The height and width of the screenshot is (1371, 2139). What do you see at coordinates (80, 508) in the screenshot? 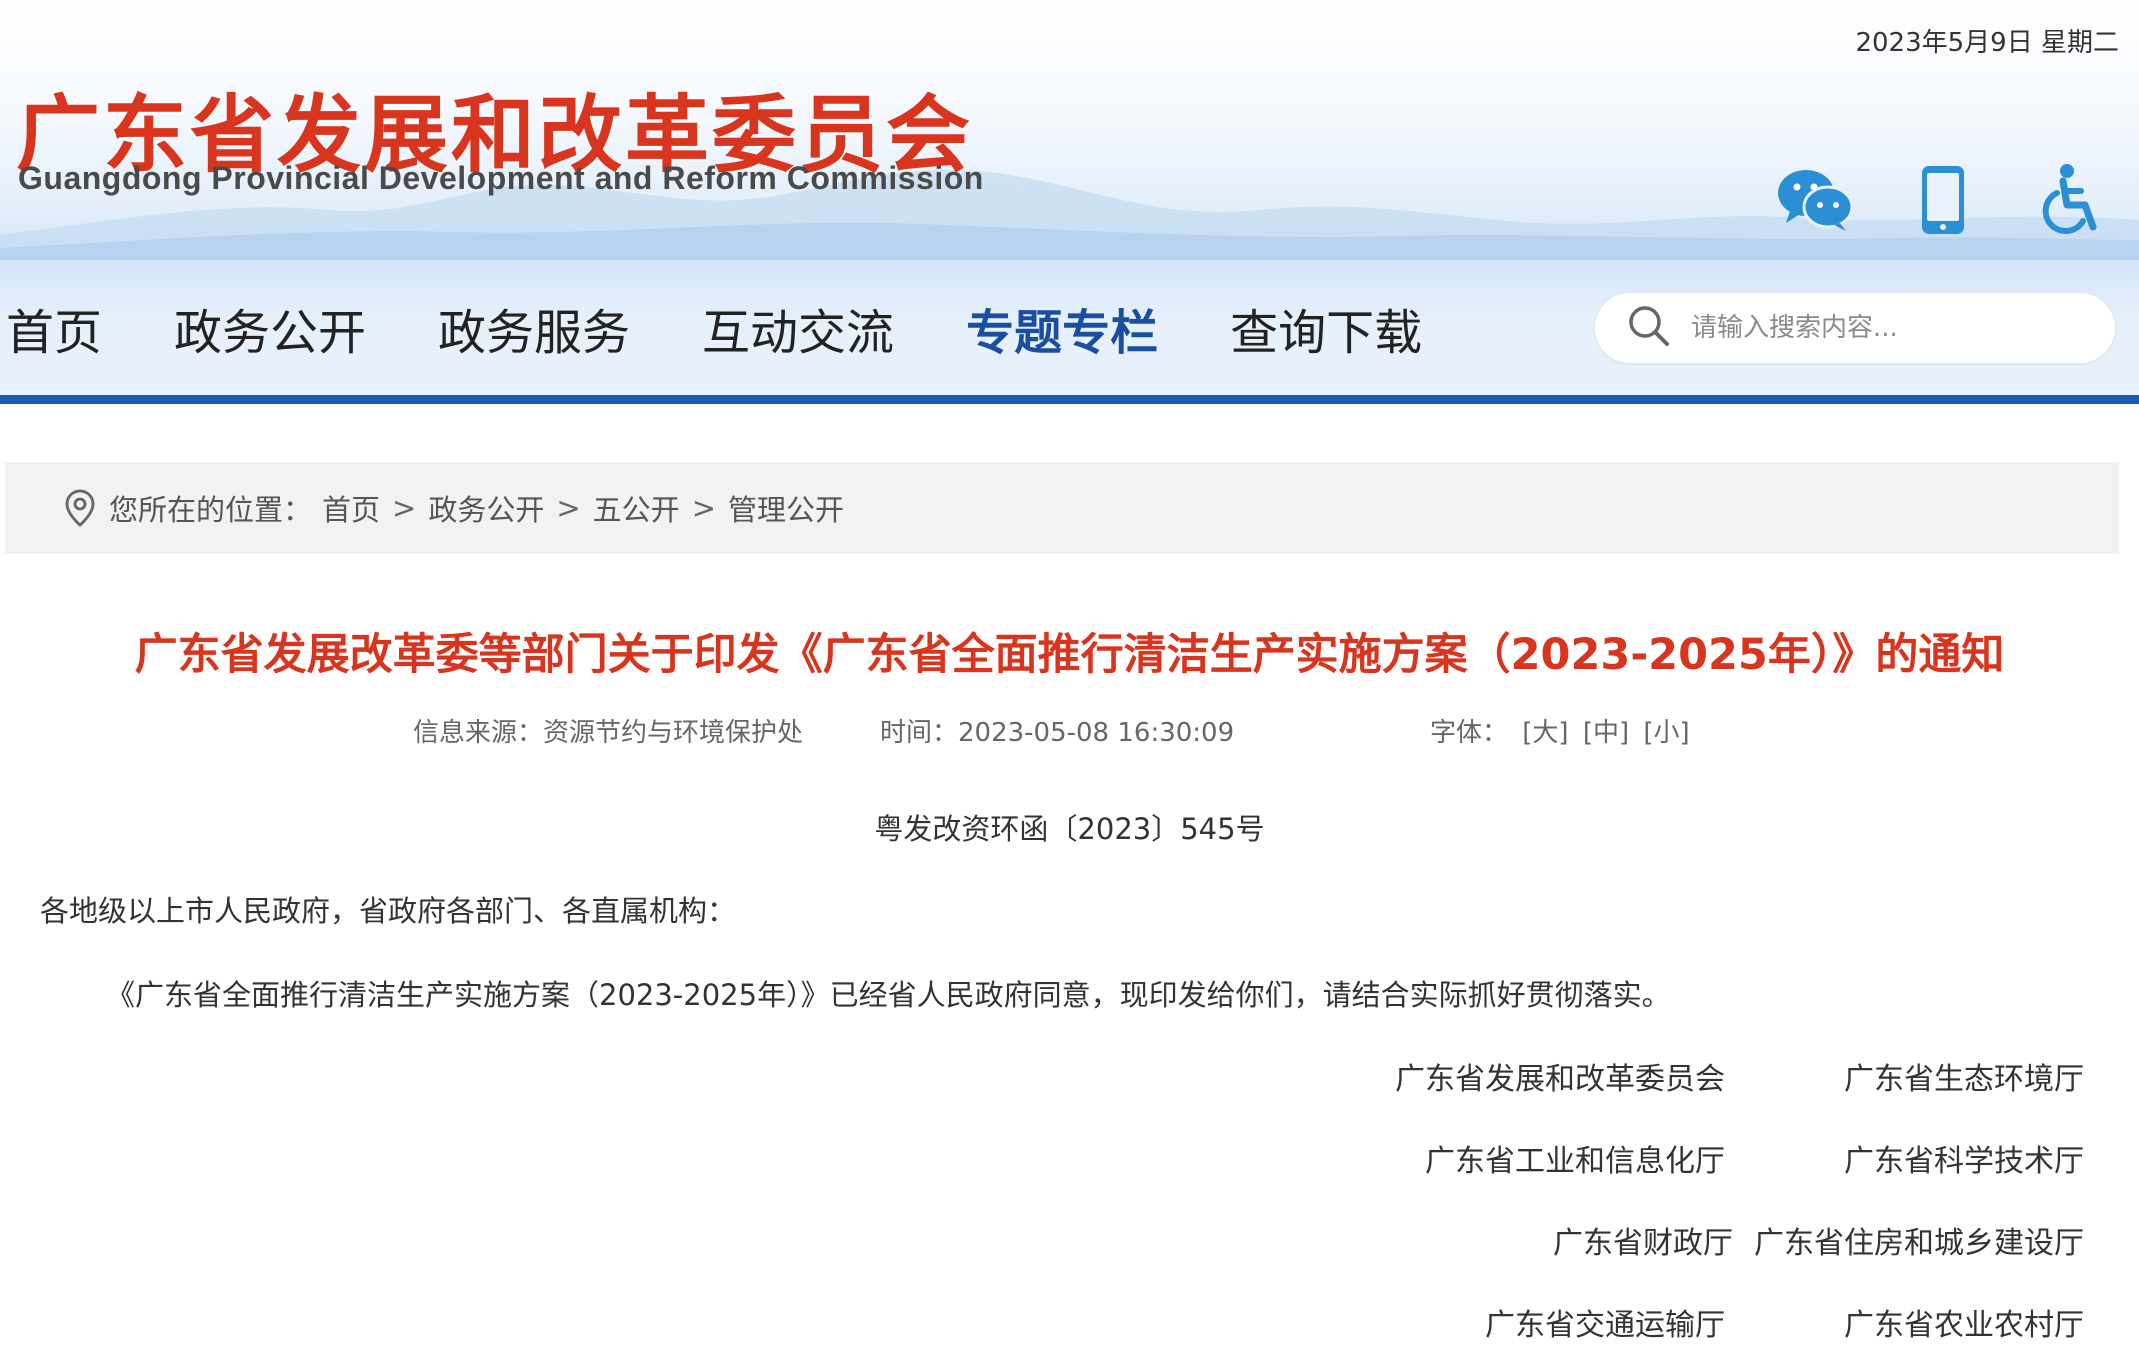
I see `location-pin-icon` at bounding box center [80, 508].